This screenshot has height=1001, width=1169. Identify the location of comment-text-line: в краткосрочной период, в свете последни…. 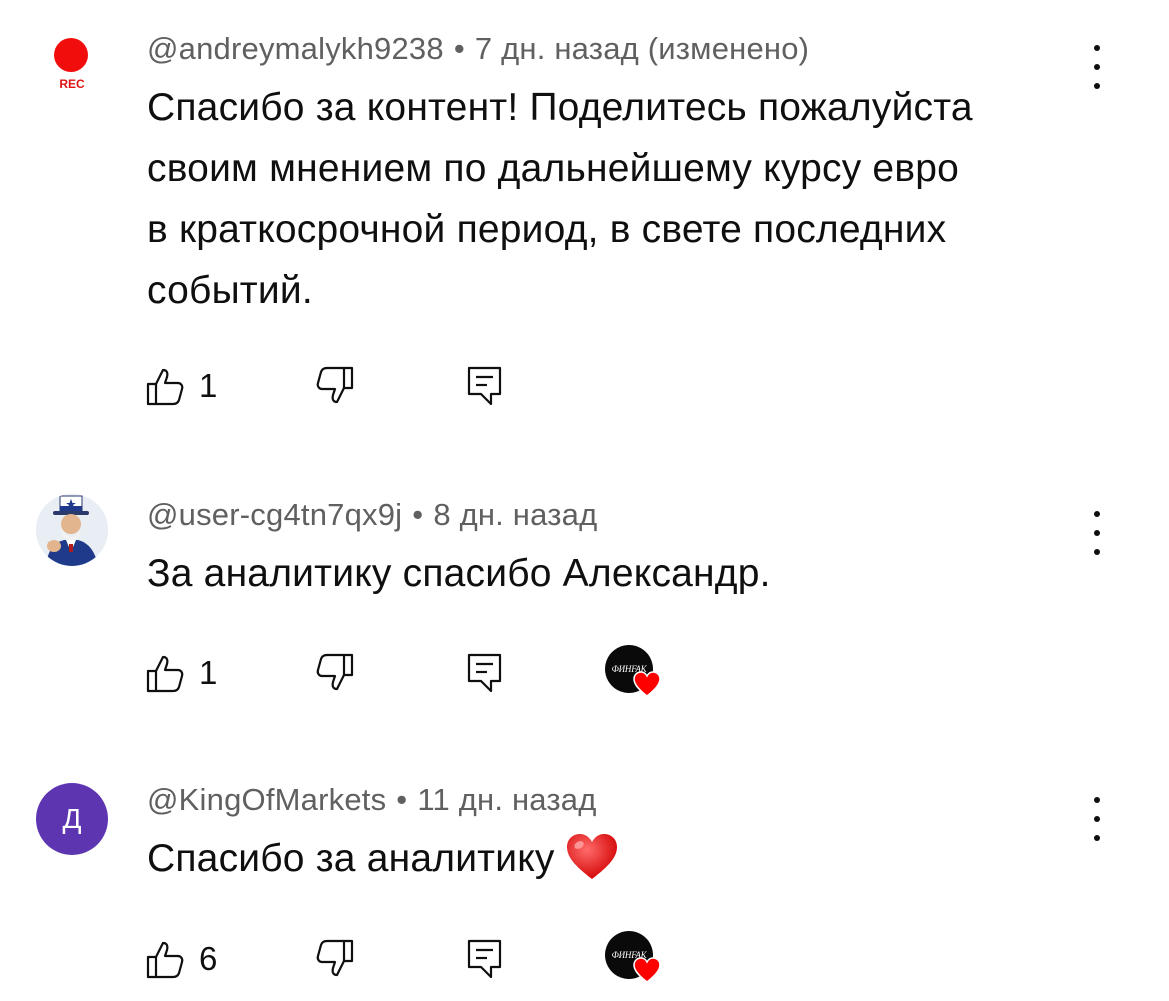
(547, 229).